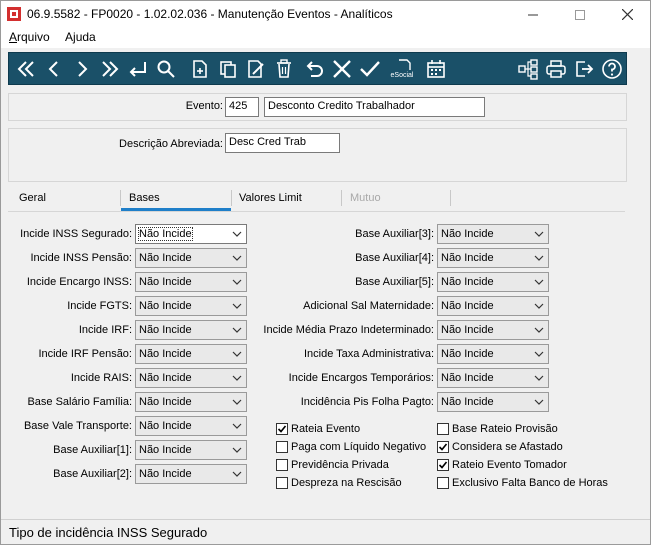 This screenshot has width=651, height=545. Describe the element at coordinates (556, 69) in the screenshot. I see `print-button` at that location.